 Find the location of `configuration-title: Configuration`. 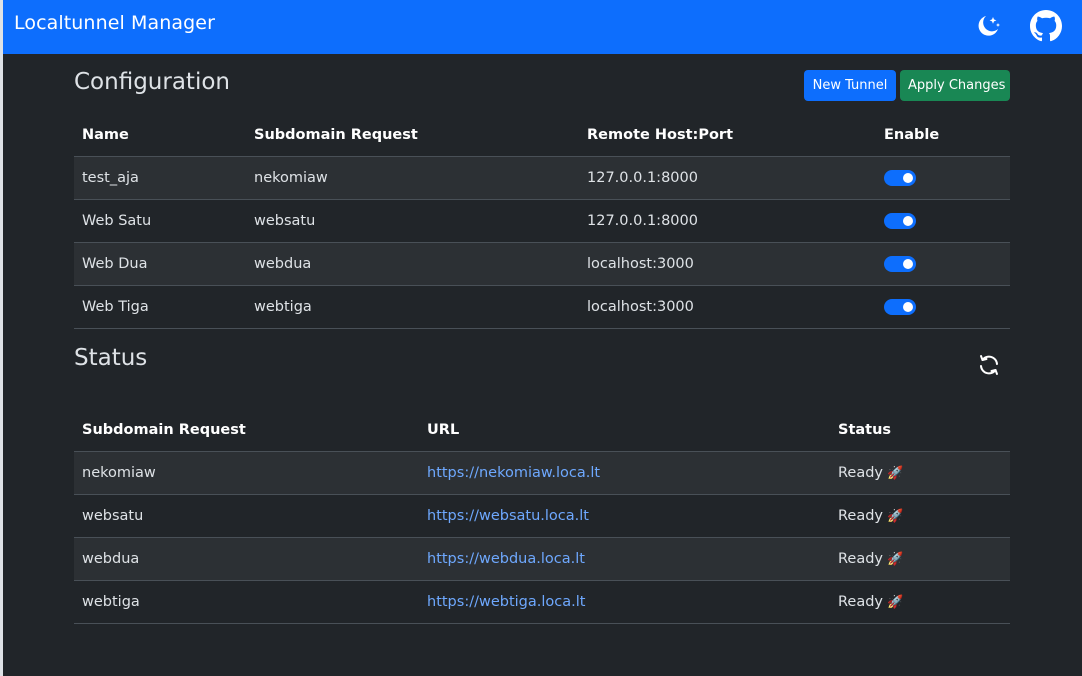

configuration-title: Configuration is located at coordinates (152, 82).